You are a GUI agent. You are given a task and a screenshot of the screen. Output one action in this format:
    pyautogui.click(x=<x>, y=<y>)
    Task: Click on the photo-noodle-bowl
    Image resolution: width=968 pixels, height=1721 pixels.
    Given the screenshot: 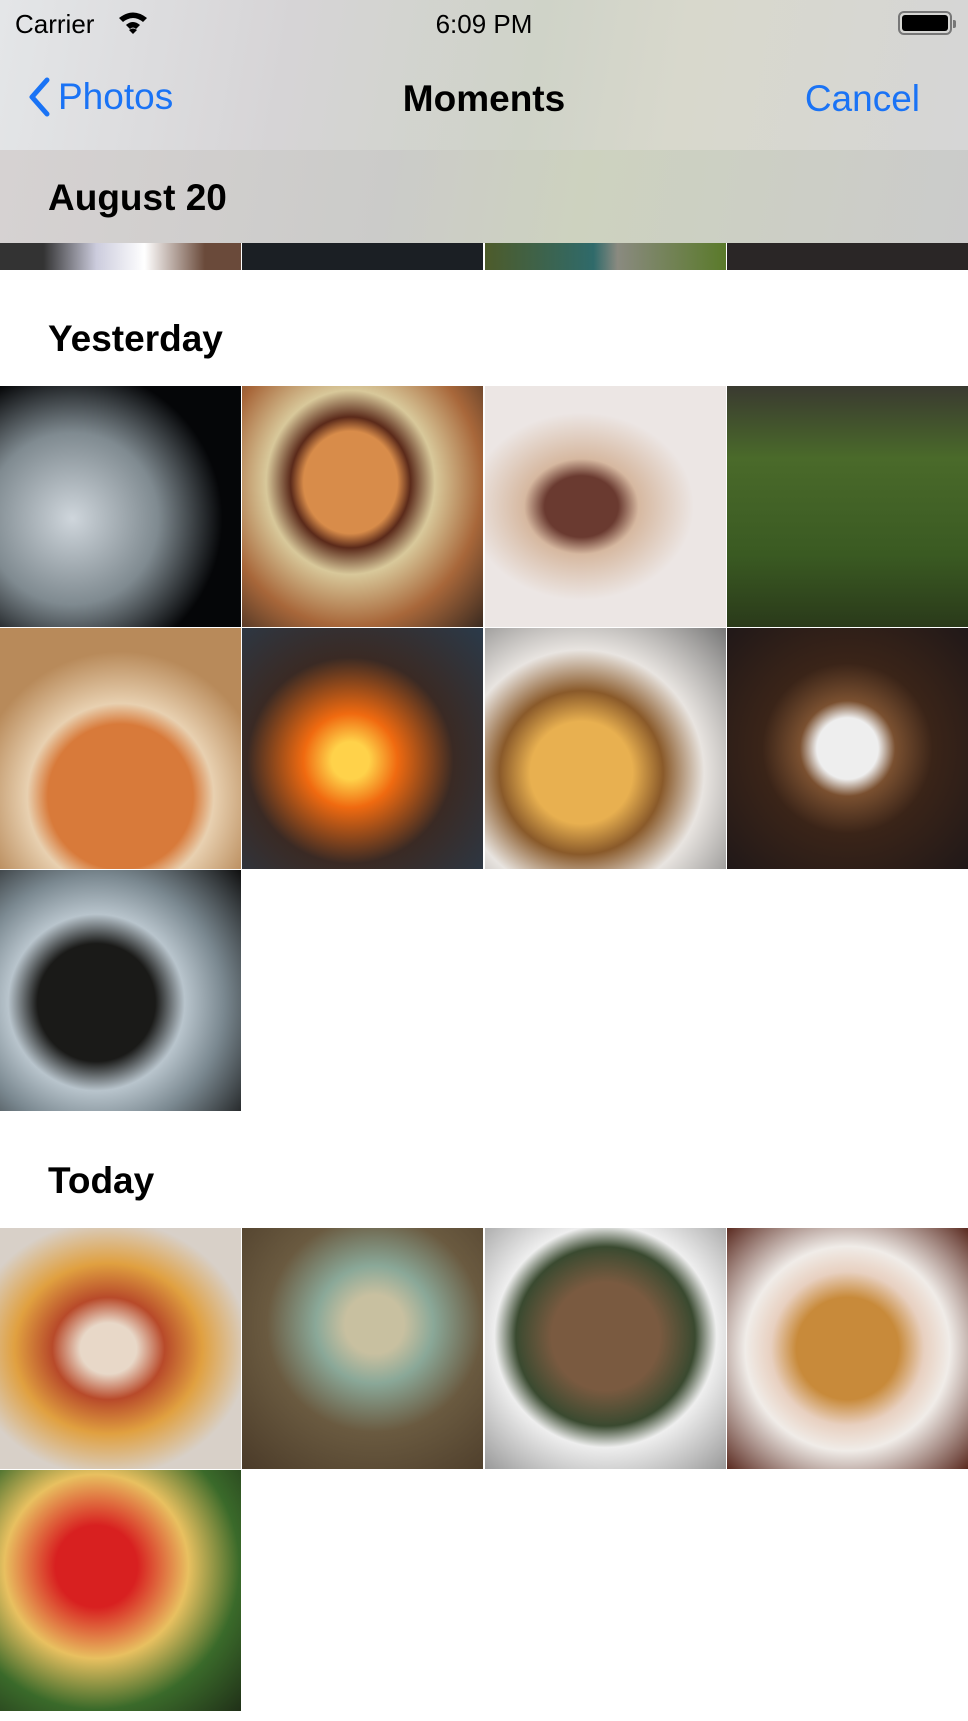 What is the action you would take?
    pyautogui.click(x=120, y=990)
    